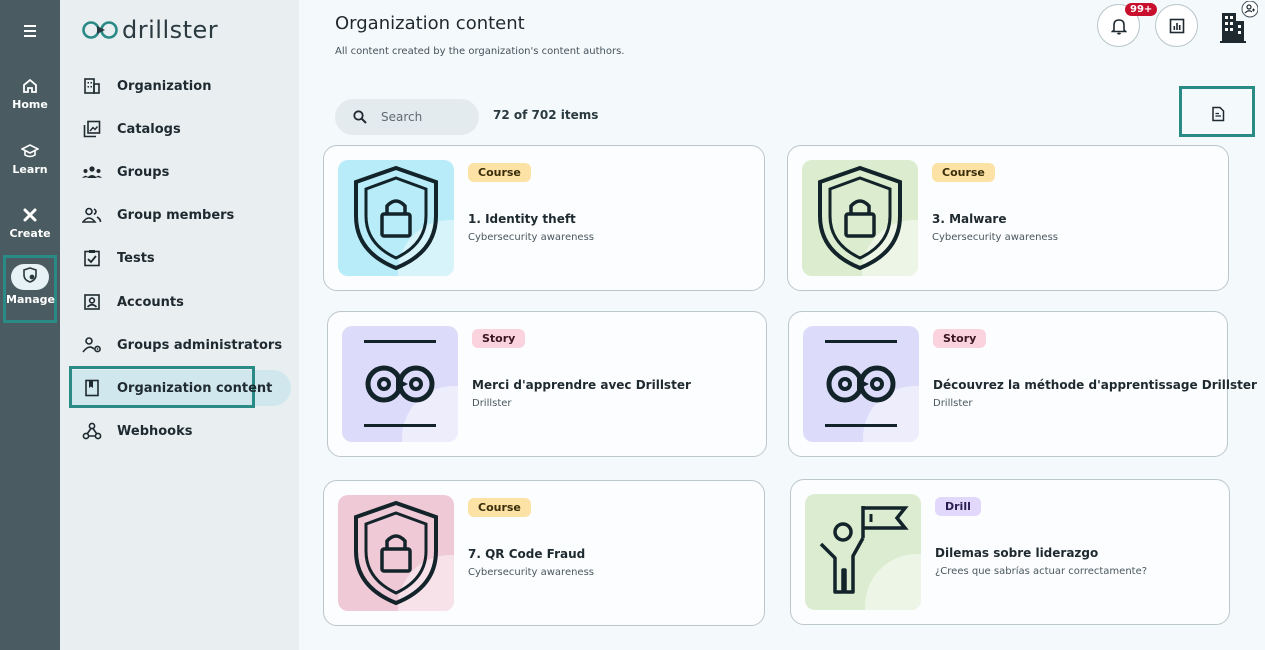  What do you see at coordinates (92, 345) in the screenshot?
I see `person-gear-icon` at bounding box center [92, 345].